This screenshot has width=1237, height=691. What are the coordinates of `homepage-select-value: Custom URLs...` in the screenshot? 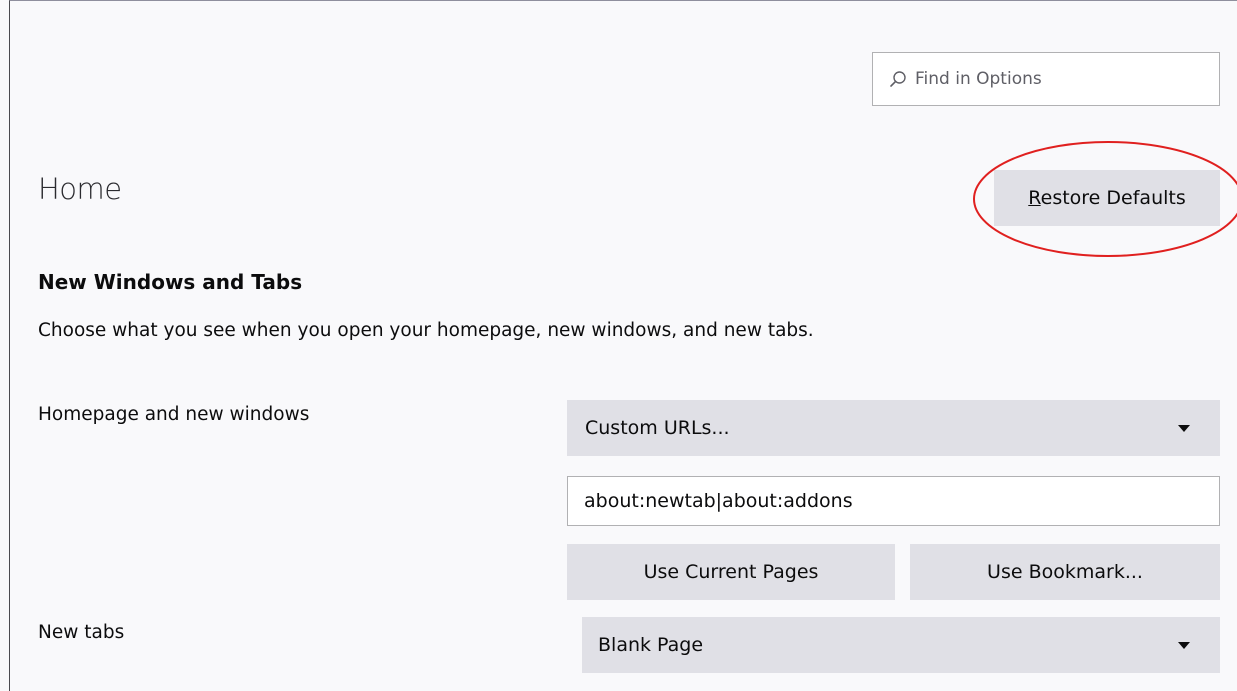 It's located at (657, 428).